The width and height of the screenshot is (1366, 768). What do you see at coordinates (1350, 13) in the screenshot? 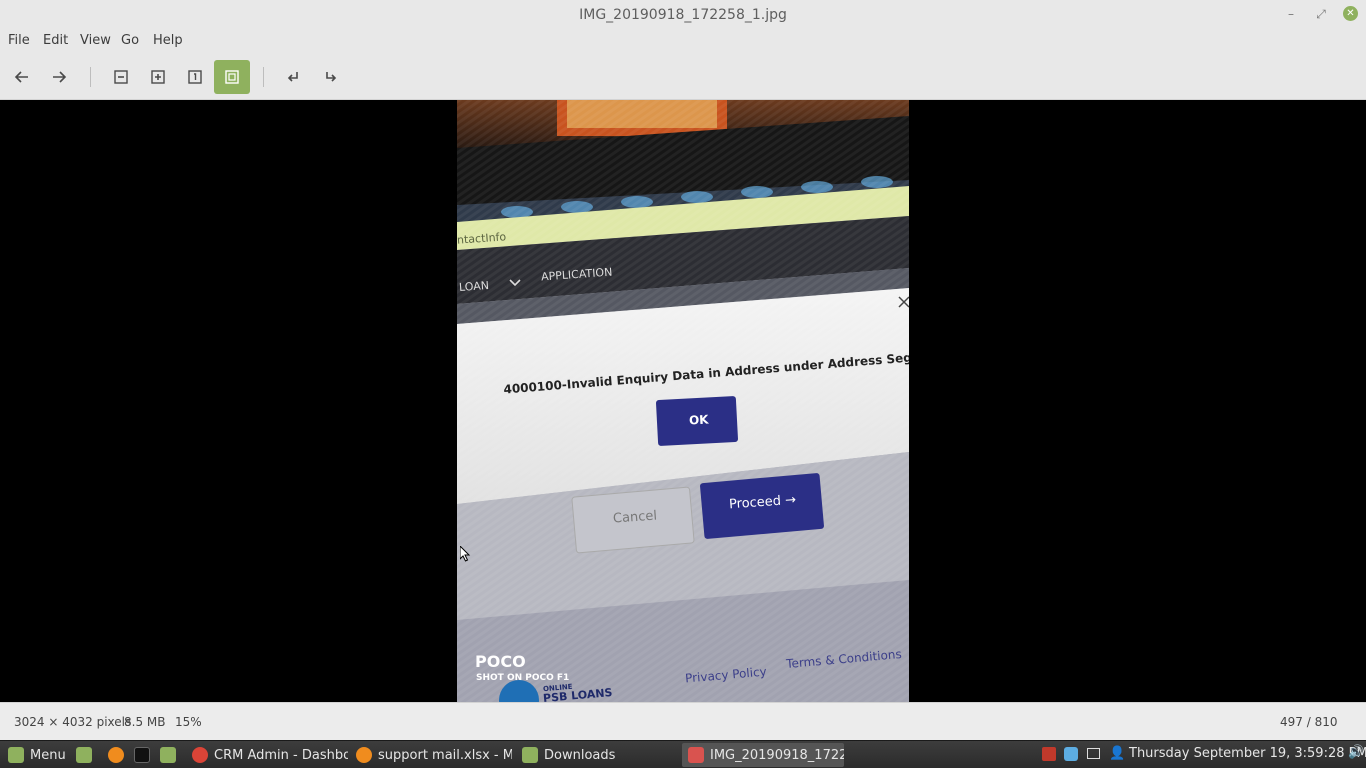
I see `close-icon: ✕` at bounding box center [1350, 13].